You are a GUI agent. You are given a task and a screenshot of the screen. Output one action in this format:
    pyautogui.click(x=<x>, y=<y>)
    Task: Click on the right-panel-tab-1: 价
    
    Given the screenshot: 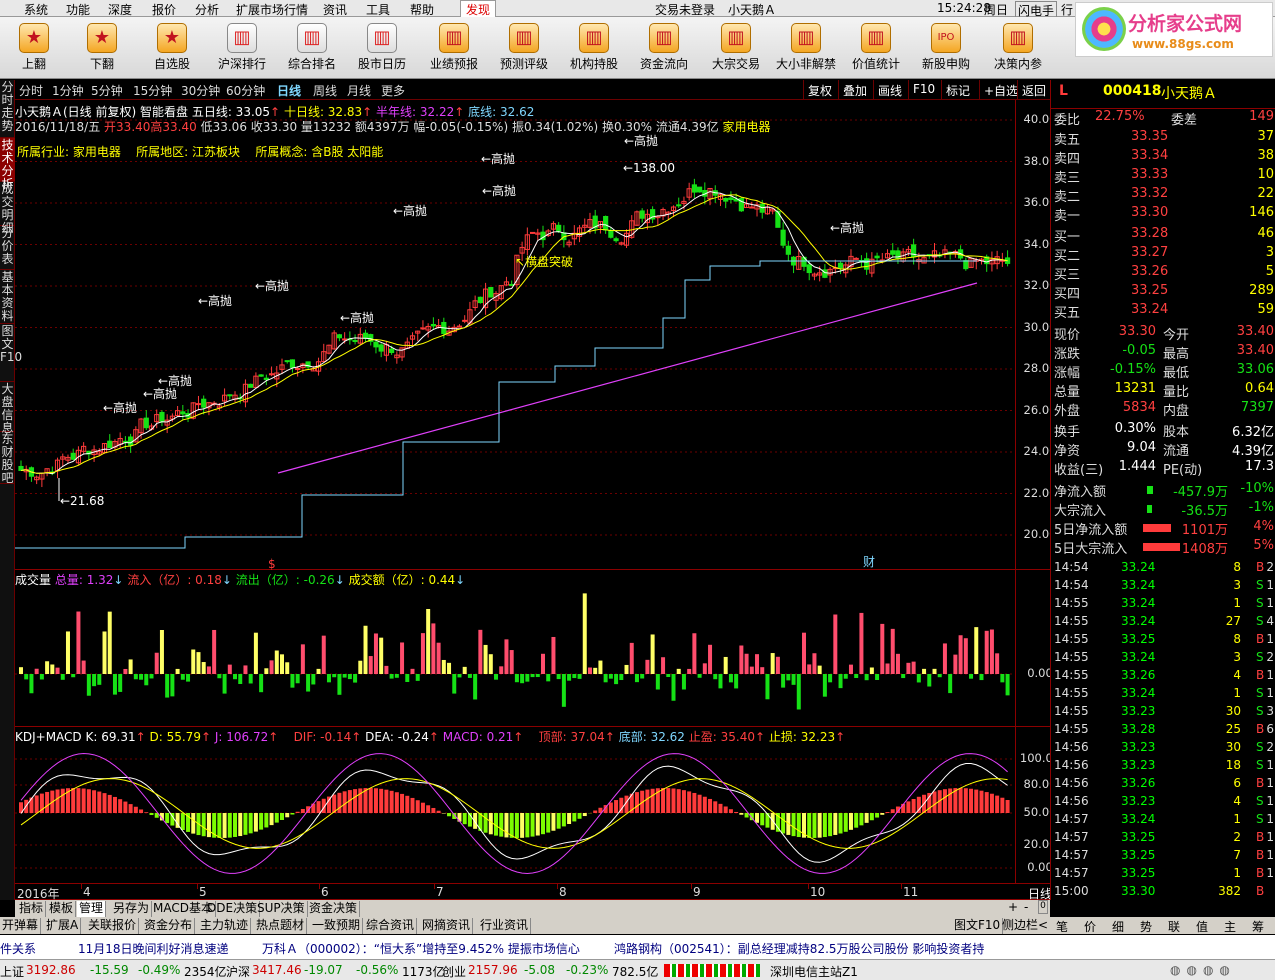 What is the action you would take?
    pyautogui.click(x=1090, y=926)
    